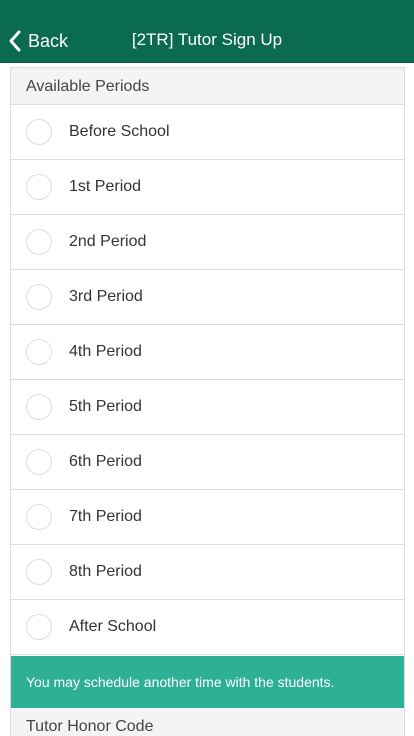  I want to click on honor-code-heading: Tutor Honor Code, so click(207, 722).